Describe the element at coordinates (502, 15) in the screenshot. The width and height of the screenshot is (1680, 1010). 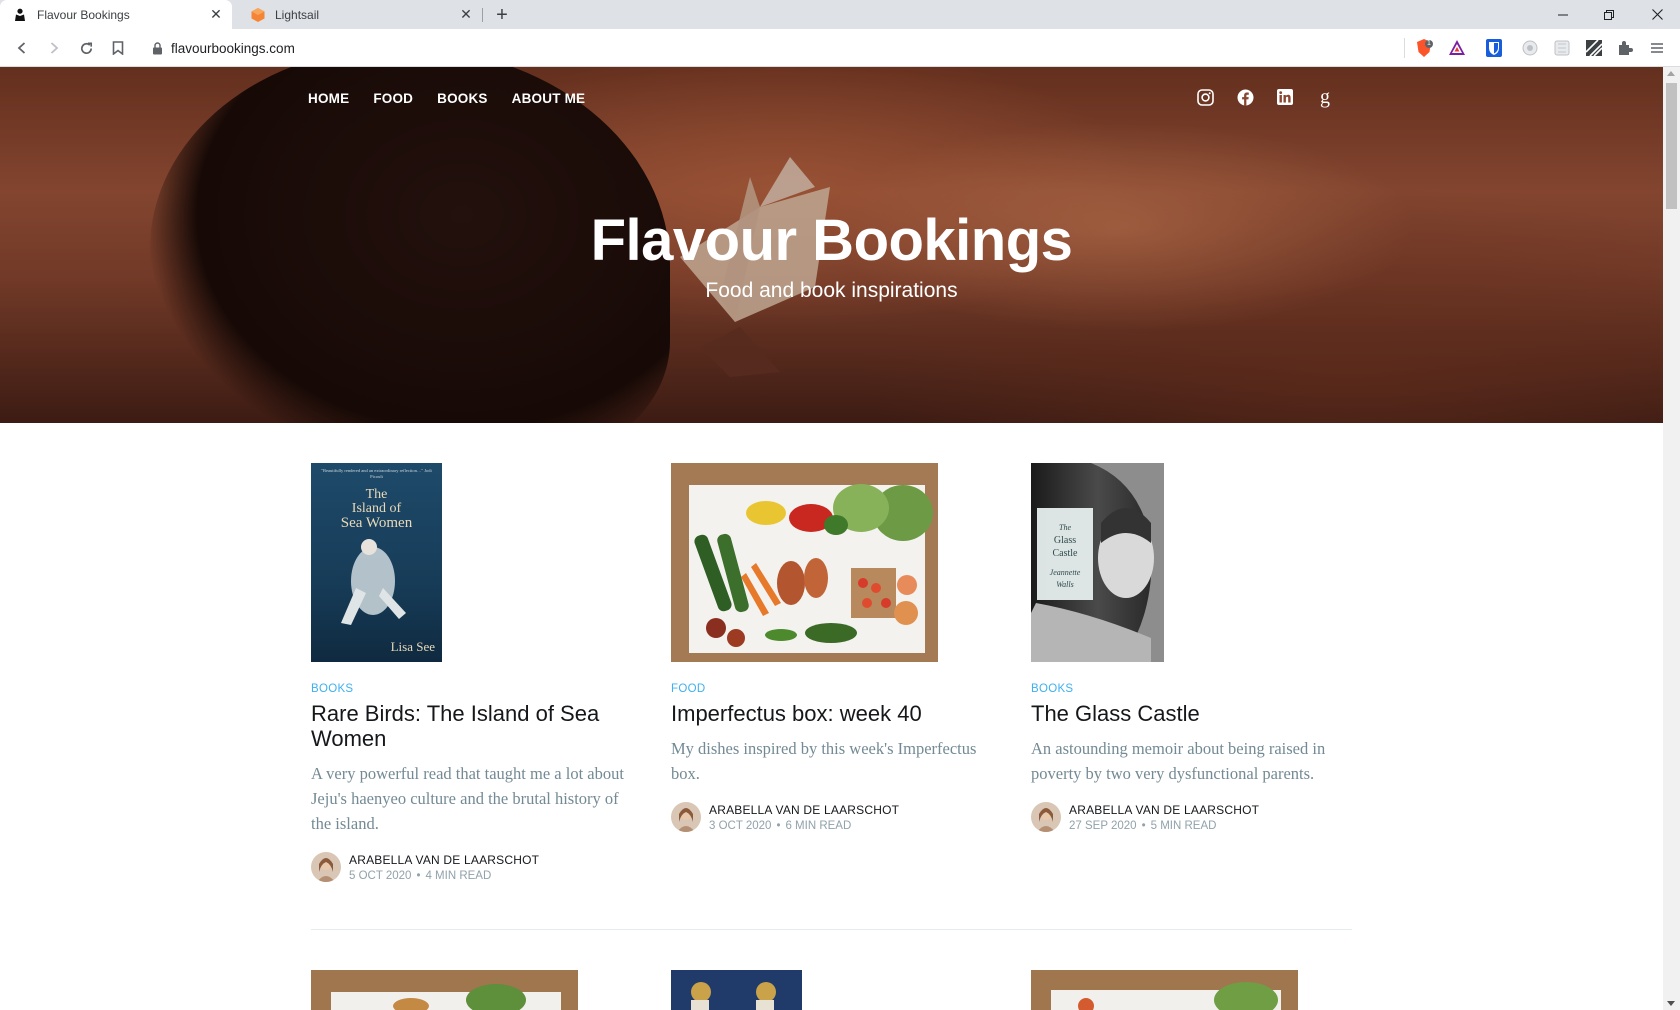
I see `new-tab-button: +` at that location.